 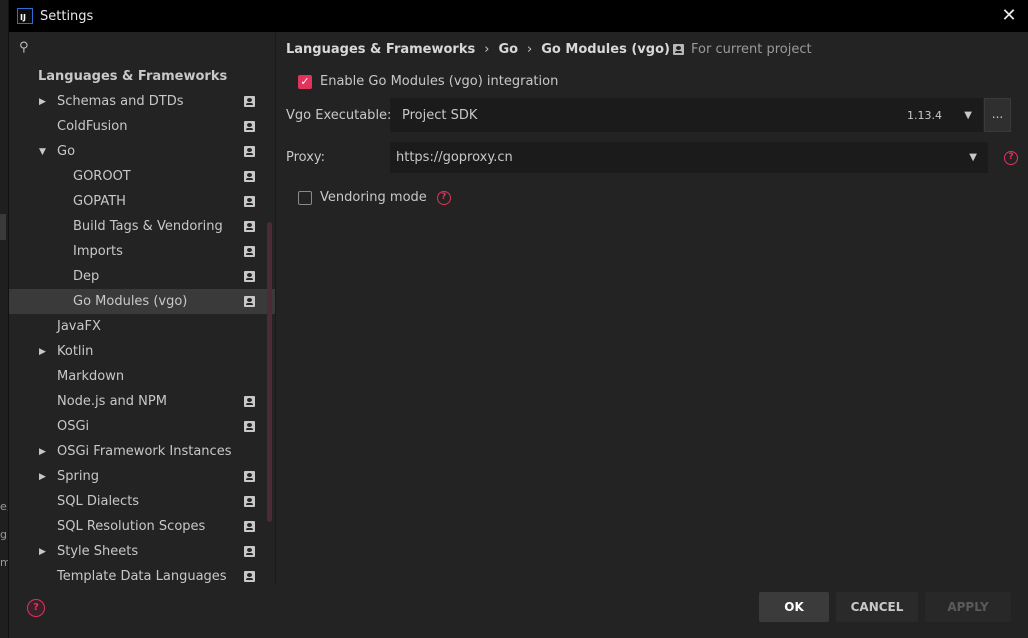 I want to click on tree-item-sql-dialects: SQL Dialects, so click(x=142, y=501).